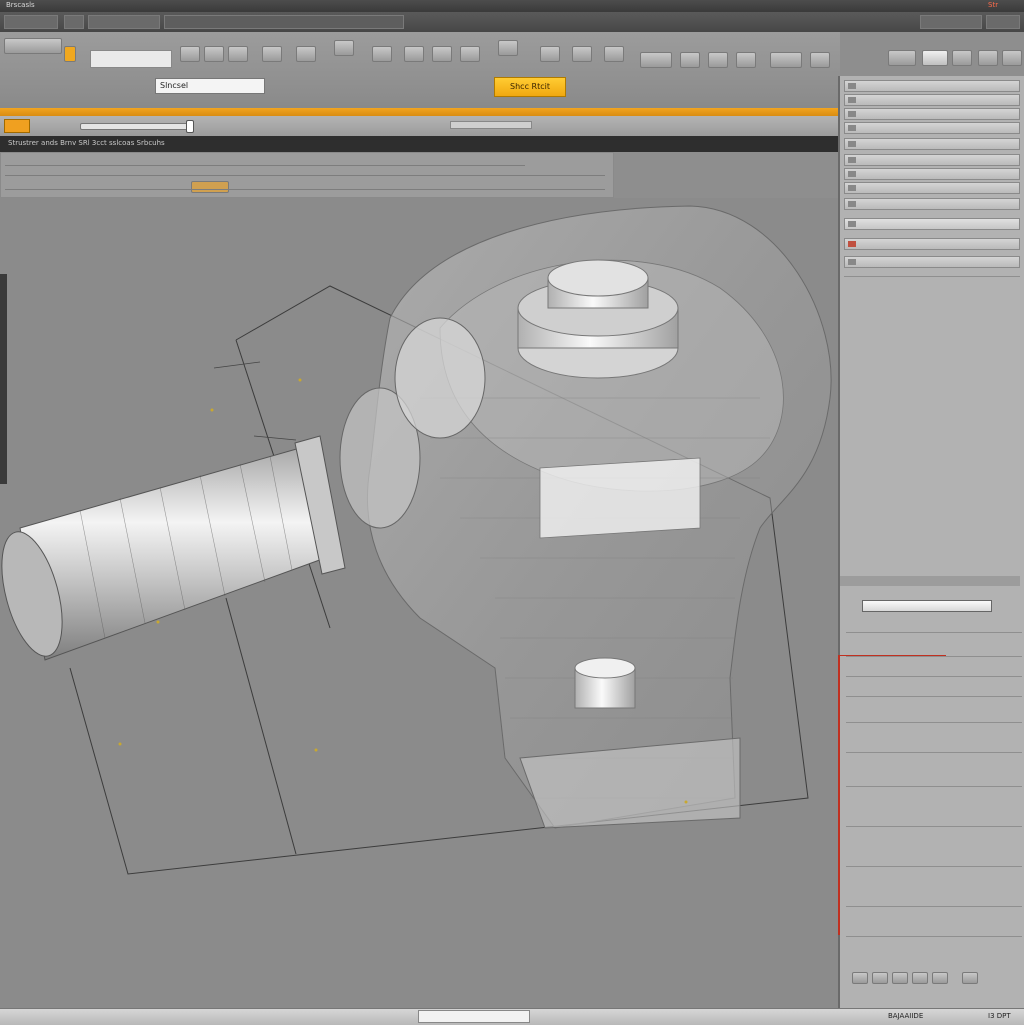 This screenshot has width=1024, height=1025. Describe the element at coordinates (927, 606) in the screenshot. I see `properties-slider` at that location.